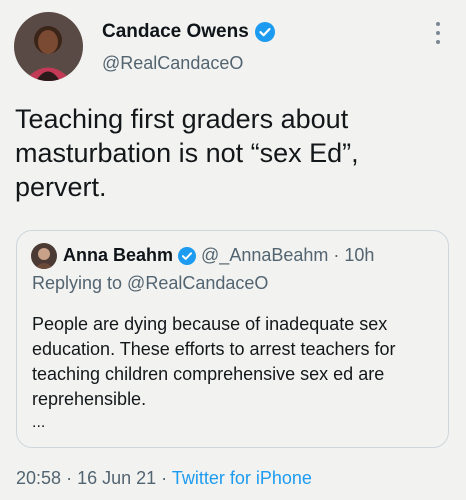  What do you see at coordinates (150, 283) in the screenshot?
I see `replying-to: Replying to @RealCandaceO` at bounding box center [150, 283].